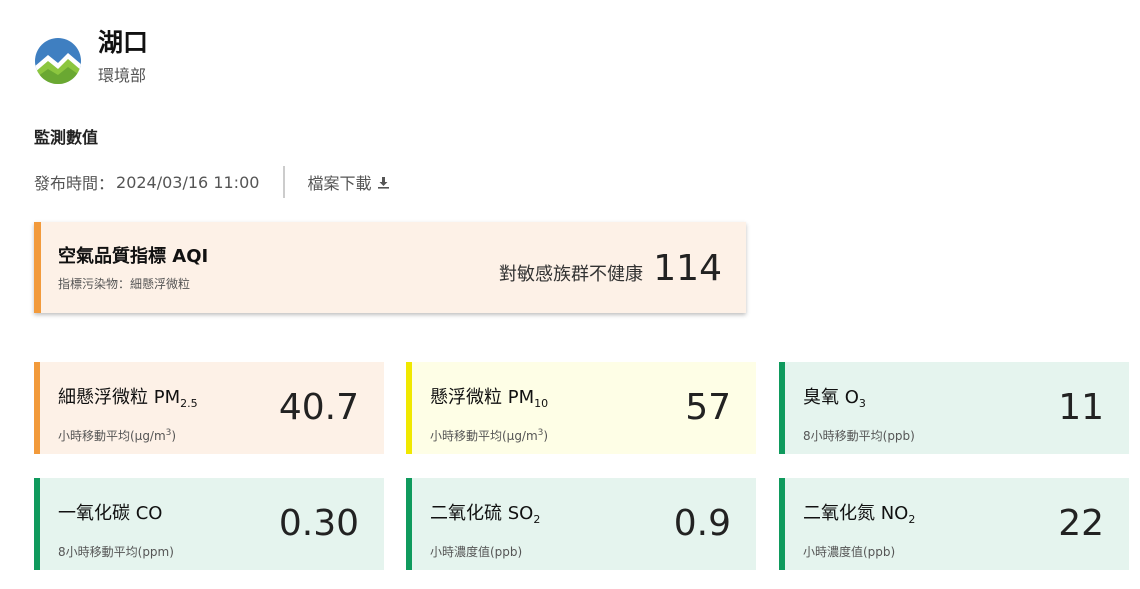  What do you see at coordinates (384, 182) in the screenshot?
I see `download-icon` at bounding box center [384, 182].